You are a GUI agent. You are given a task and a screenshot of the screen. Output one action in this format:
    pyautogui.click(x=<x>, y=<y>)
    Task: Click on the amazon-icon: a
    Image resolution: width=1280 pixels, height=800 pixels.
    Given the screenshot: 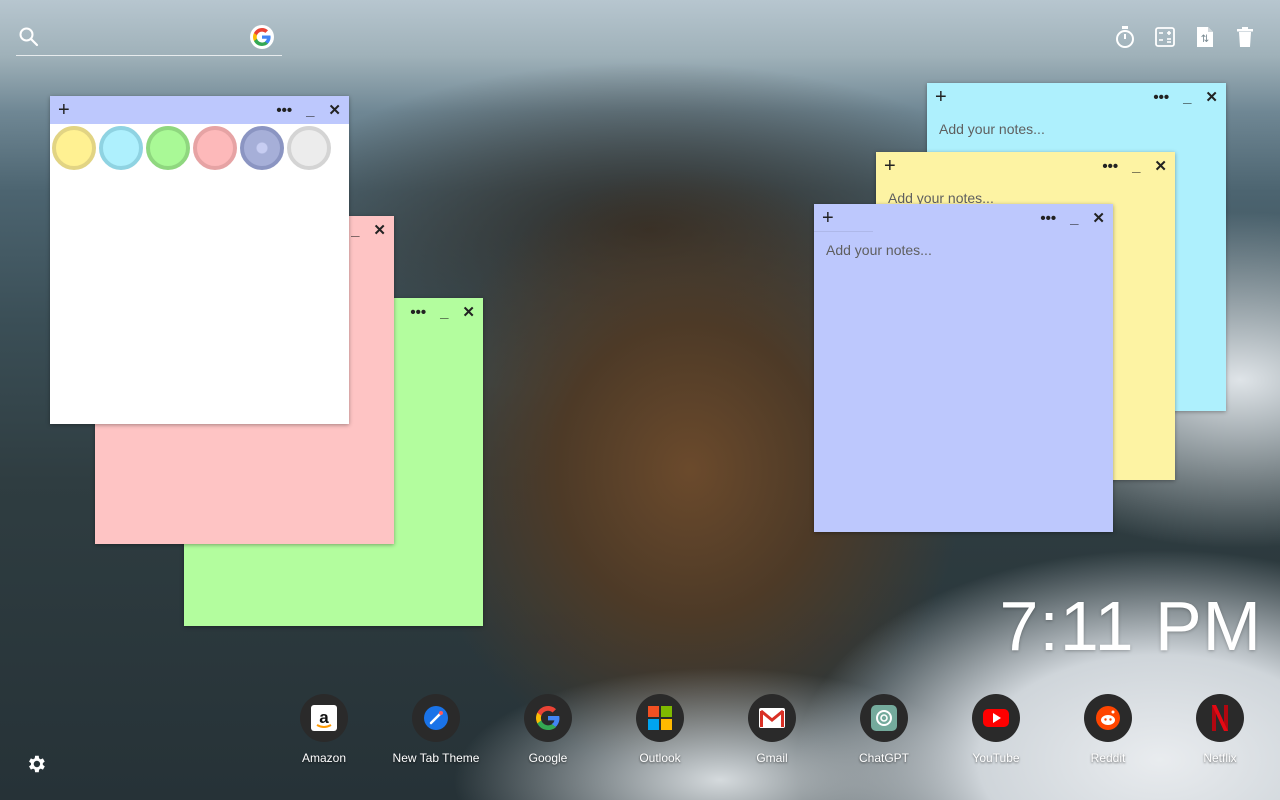 What is the action you would take?
    pyautogui.click(x=324, y=718)
    